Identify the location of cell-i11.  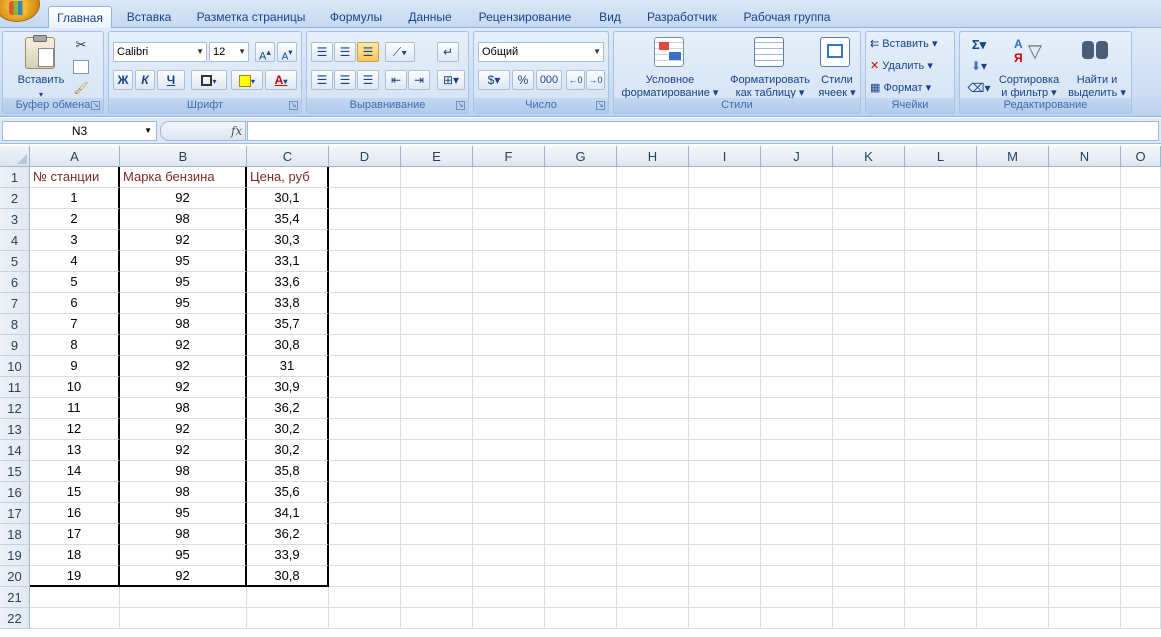
(725, 387).